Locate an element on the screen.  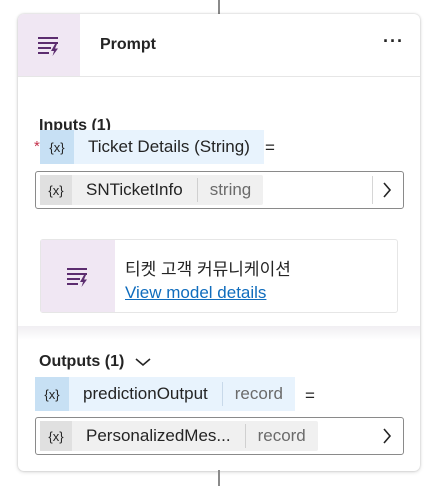
input-parameter-chip: {x} Ticket Details (String) is located at coordinates (152, 147).